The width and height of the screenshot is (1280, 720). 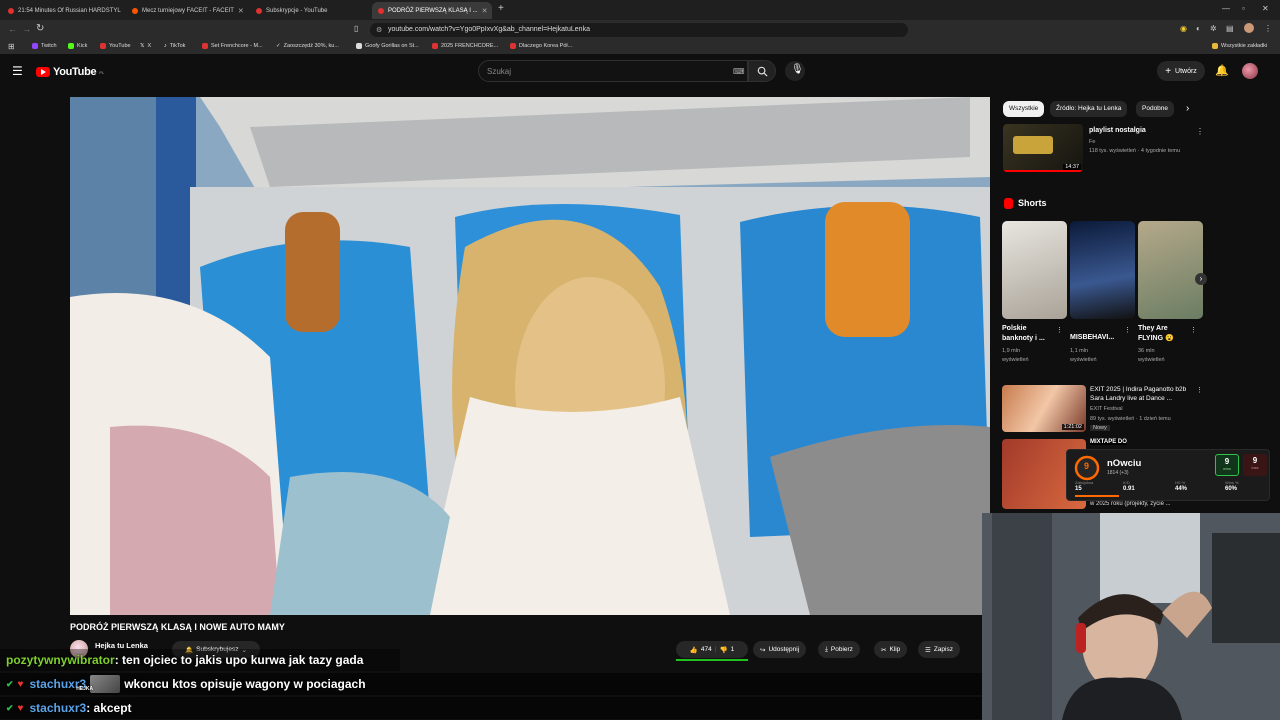 What do you see at coordinates (1213, 28) in the screenshot?
I see `extensions-icon: ✲` at bounding box center [1213, 28].